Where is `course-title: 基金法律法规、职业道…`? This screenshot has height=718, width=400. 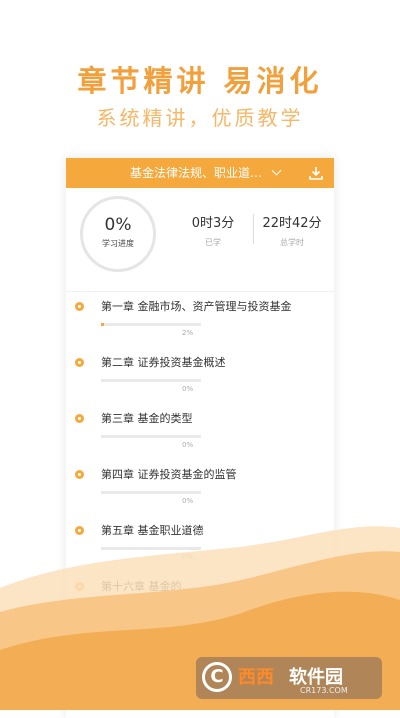
course-title: 基金法律法规、职业道… is located at coordinates (195, 173).